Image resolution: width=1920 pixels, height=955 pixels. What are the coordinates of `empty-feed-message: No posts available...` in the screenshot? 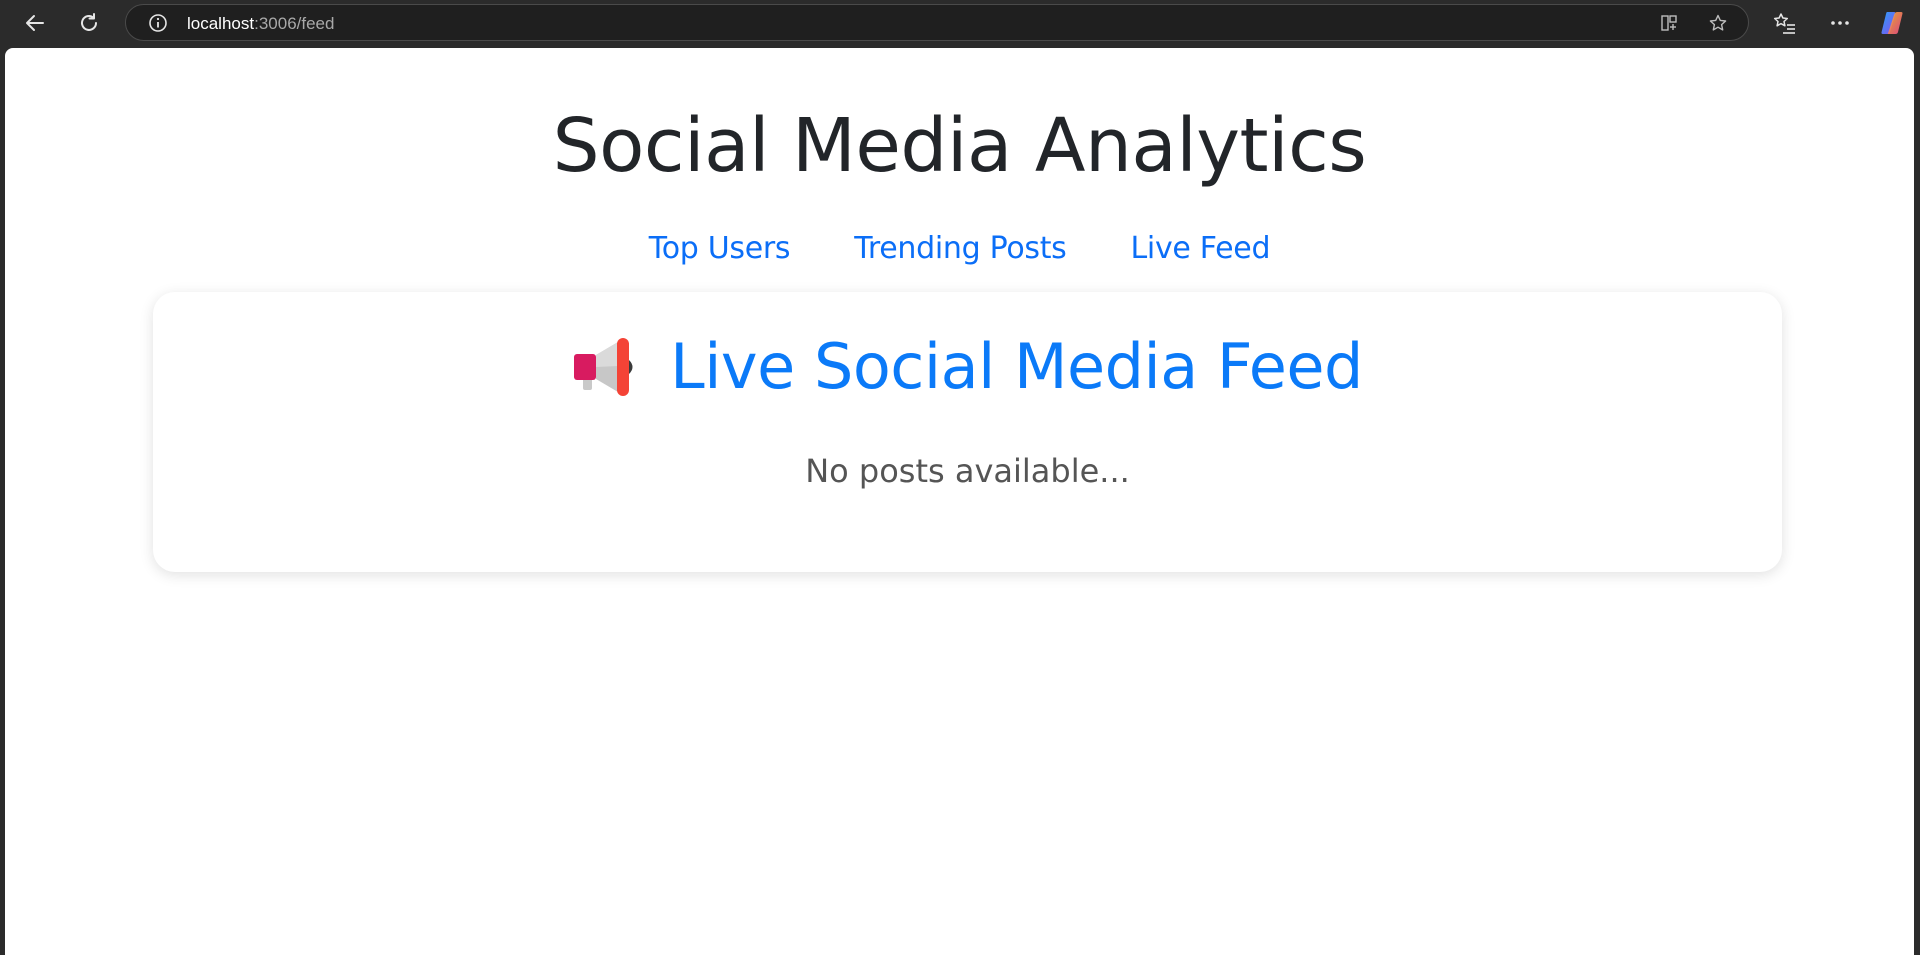 It's located at (967, 471).